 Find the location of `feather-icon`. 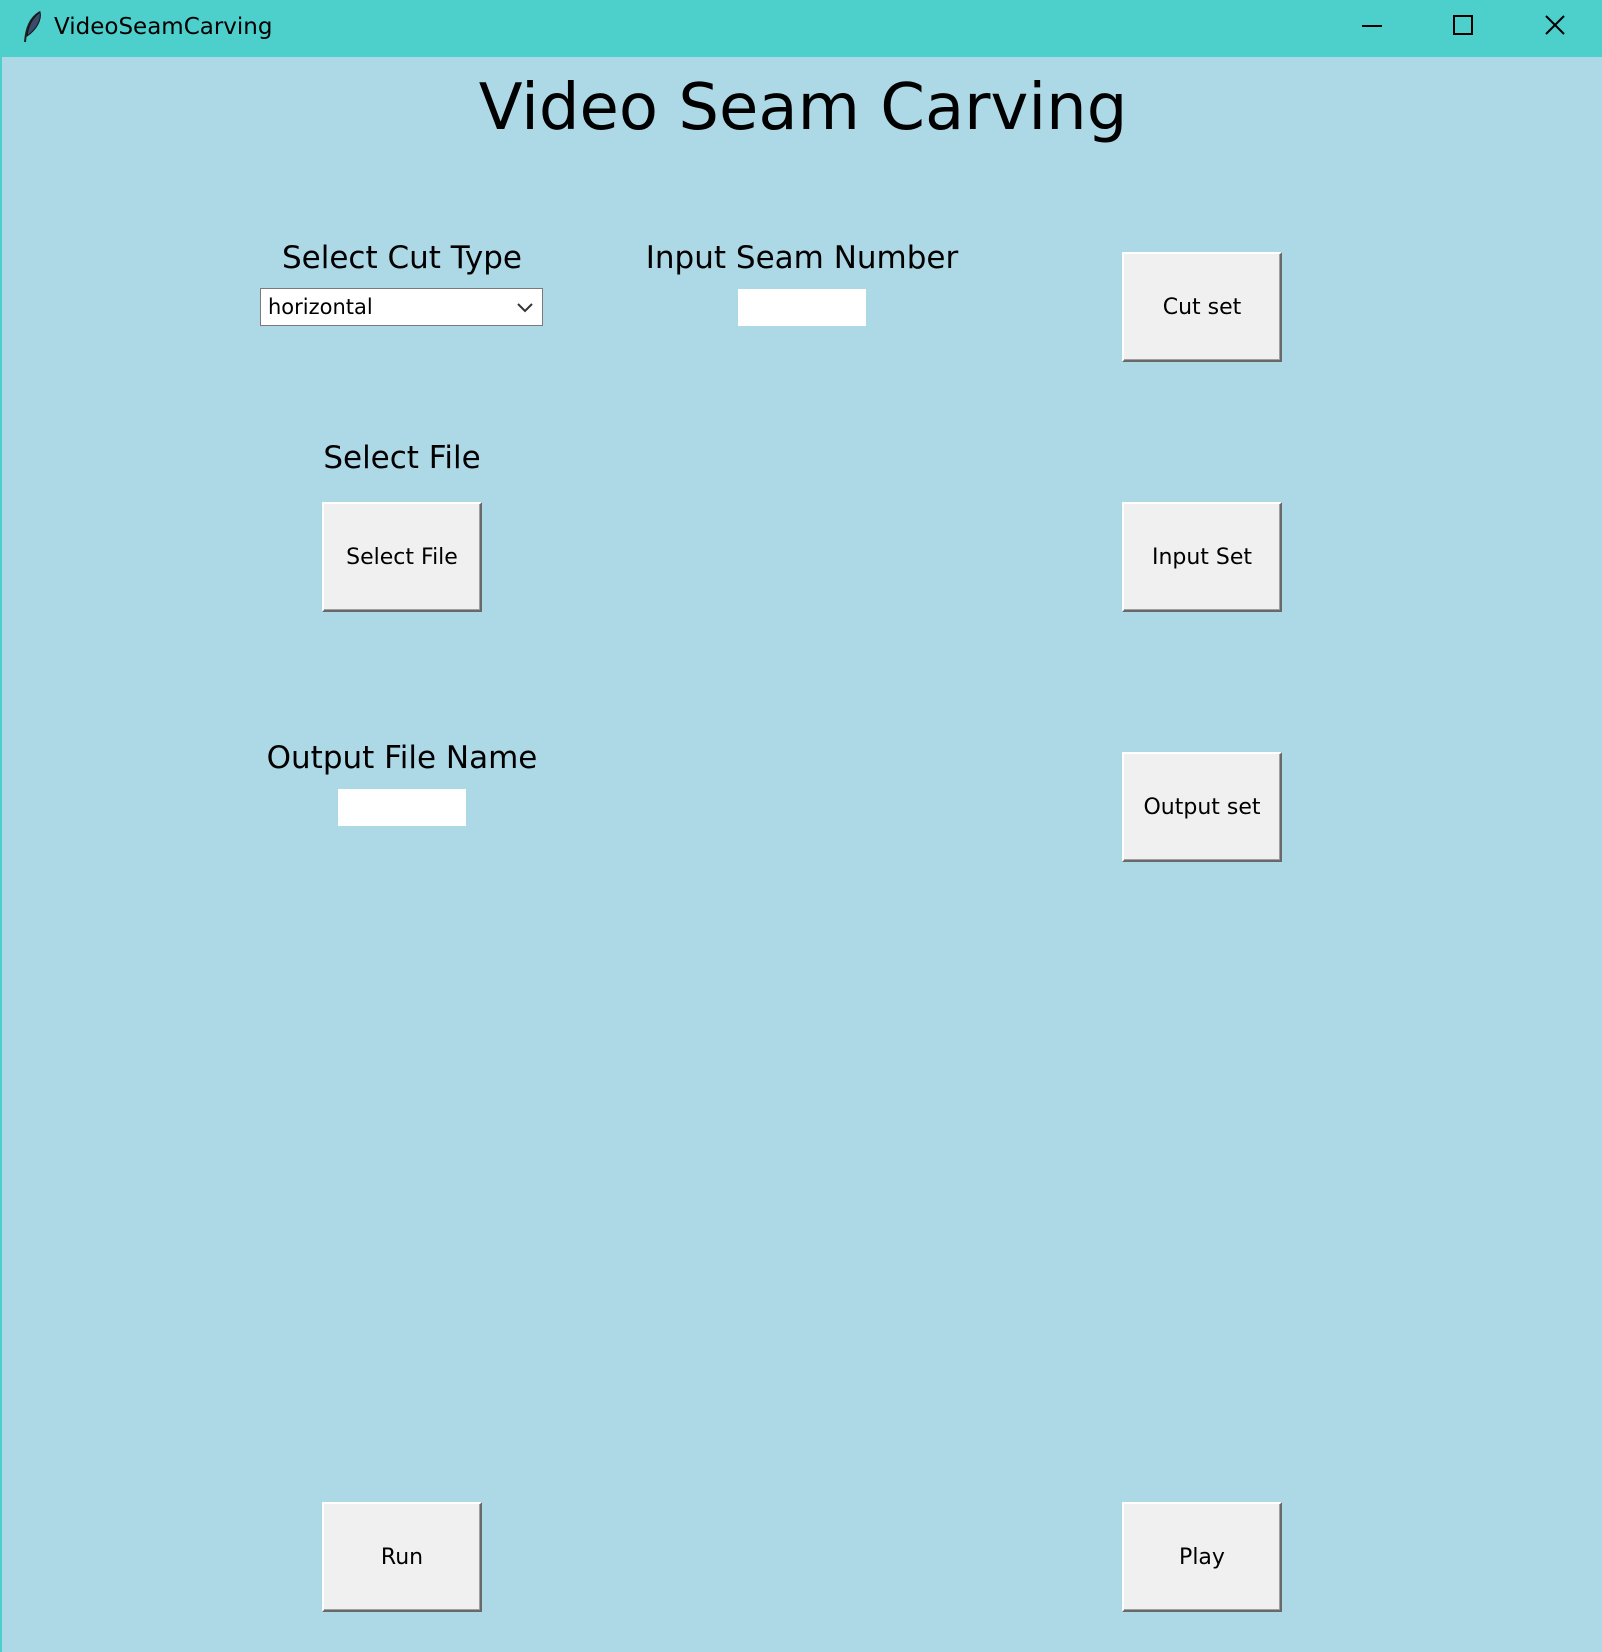

feather-icon is located at coordinates (32, 27).